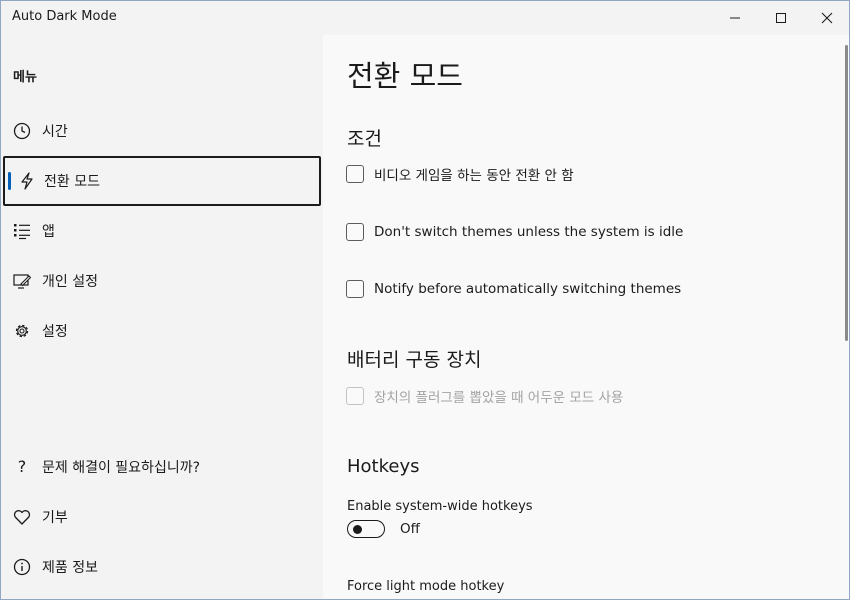 The width and height of the screenshot is (850, 600). Describe the element at coordinates (55, 518) in the screenshot. I see `sidebar-item-label: 기부` at that location.